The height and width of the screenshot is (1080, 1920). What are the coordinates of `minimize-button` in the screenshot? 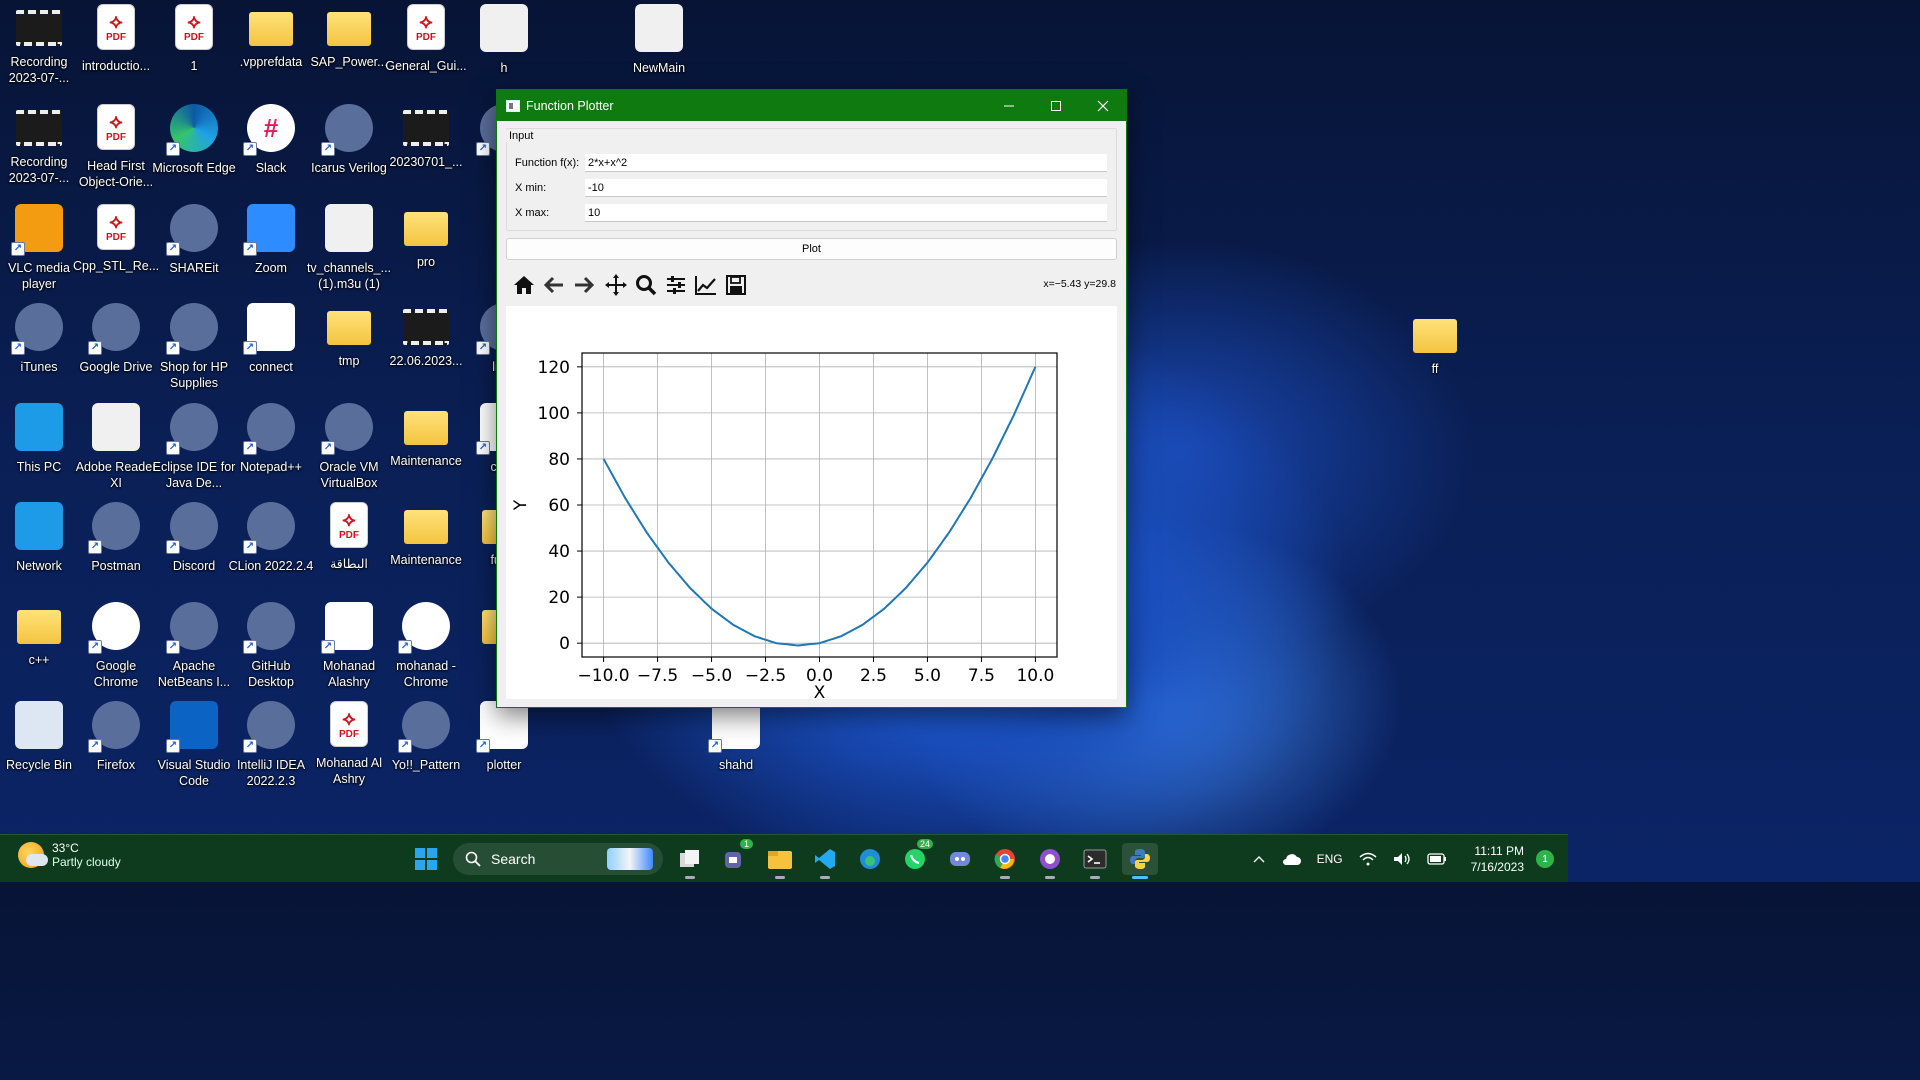 It's located at (1008, 105).